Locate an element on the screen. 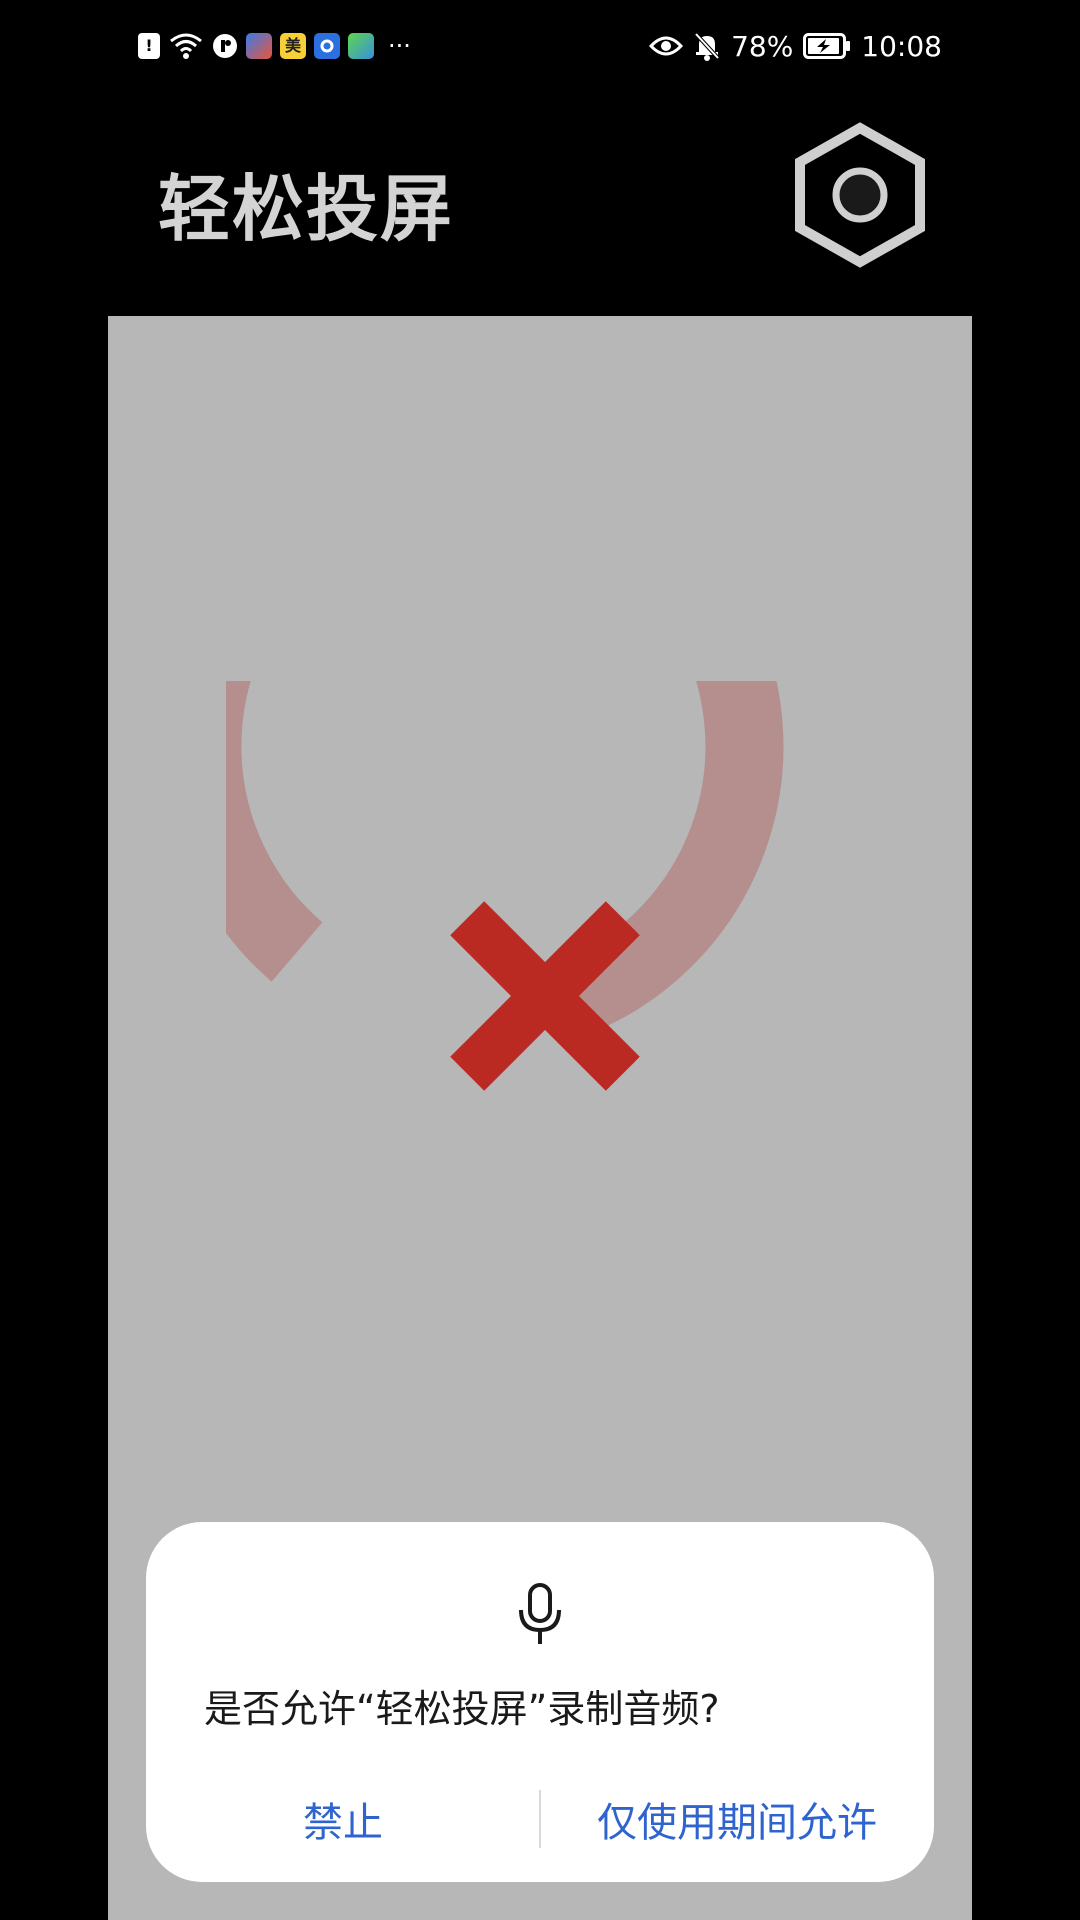 The width and height of the screenshot is (1080, 1920). more-notifications-icon: ··· is located at coordinates (399, 46).